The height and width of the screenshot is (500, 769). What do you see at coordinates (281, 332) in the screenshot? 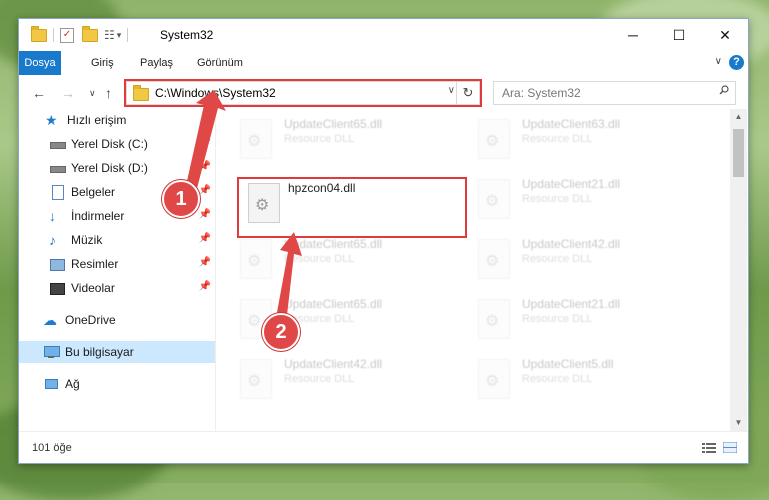
I see `step-2-badge: 2` at bounding box center [281, 332].